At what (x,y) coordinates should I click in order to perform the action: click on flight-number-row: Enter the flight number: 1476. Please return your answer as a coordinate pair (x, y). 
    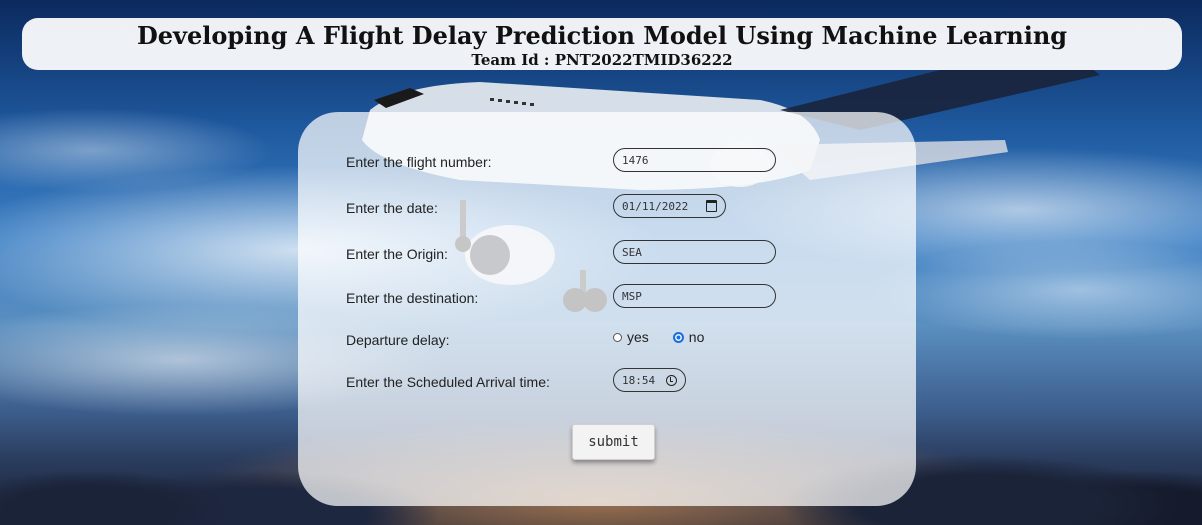
    Looking at the image, I should click on (606, 162).